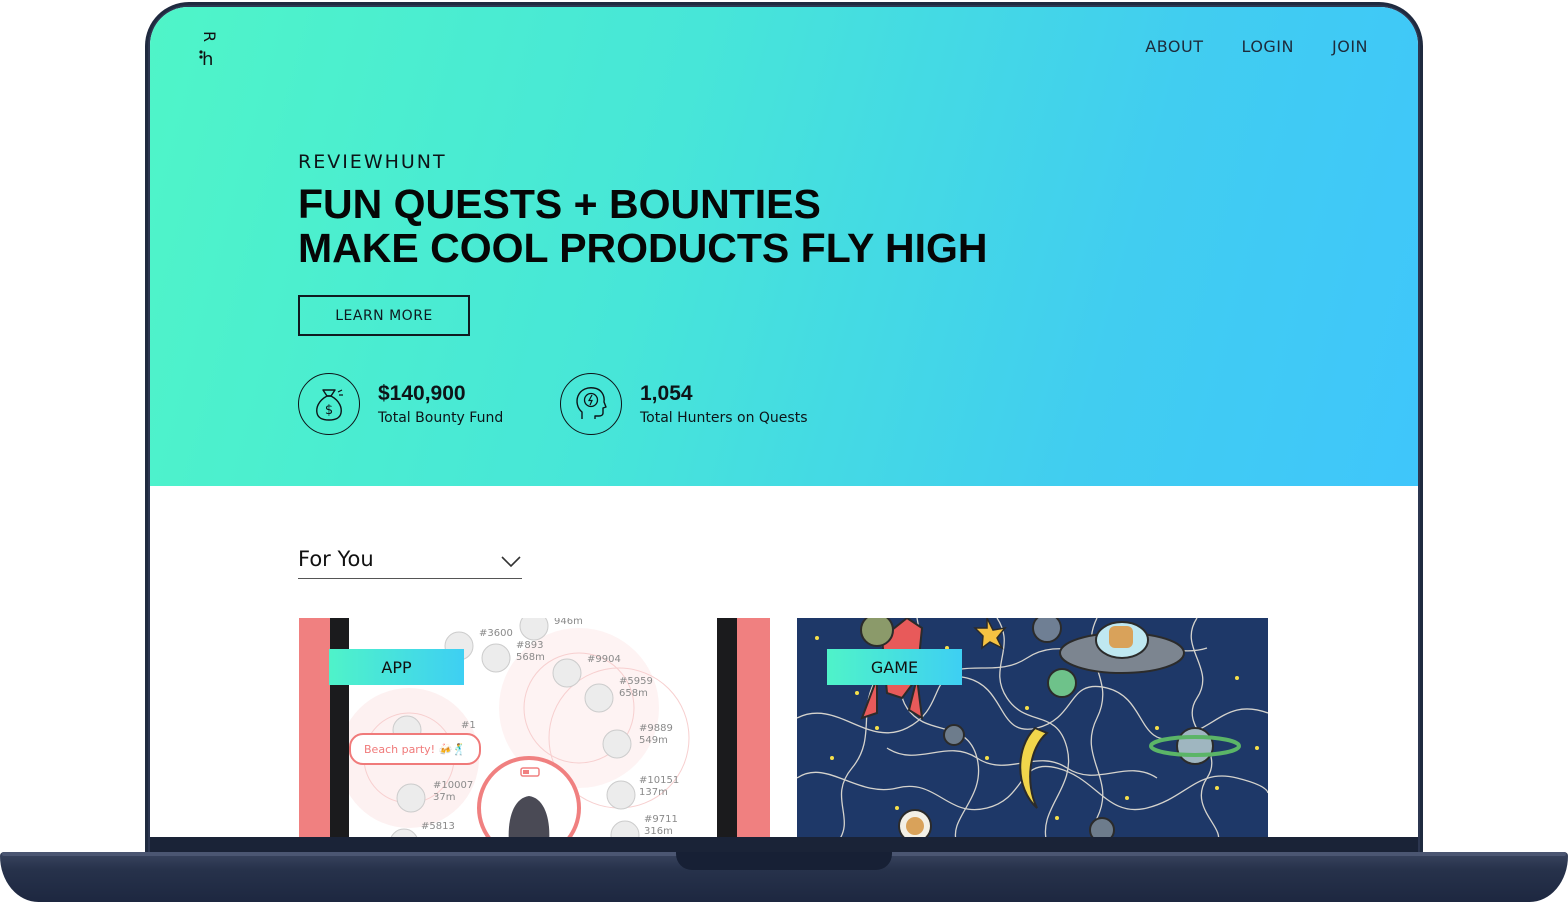 Image resolution: width=1568 pixels, height=902 pixels. What do you see at coordinates (1350, 46) in the screenshot?
I see `nav-join-link: JOIN` at bounding box center [1350, 46].